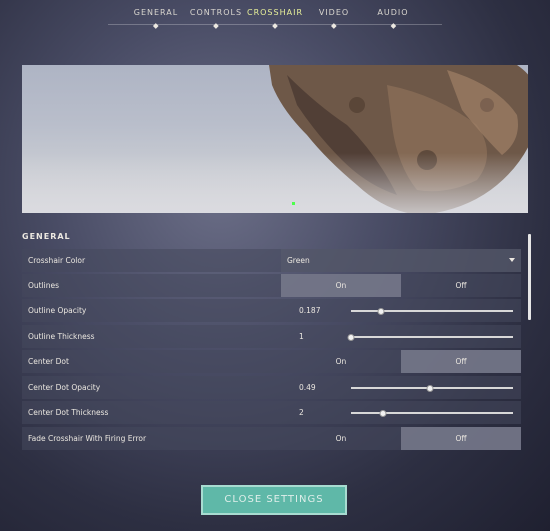 The image size is (550, 531). I want to click on outlines-on-button: On, so click(341, 285).